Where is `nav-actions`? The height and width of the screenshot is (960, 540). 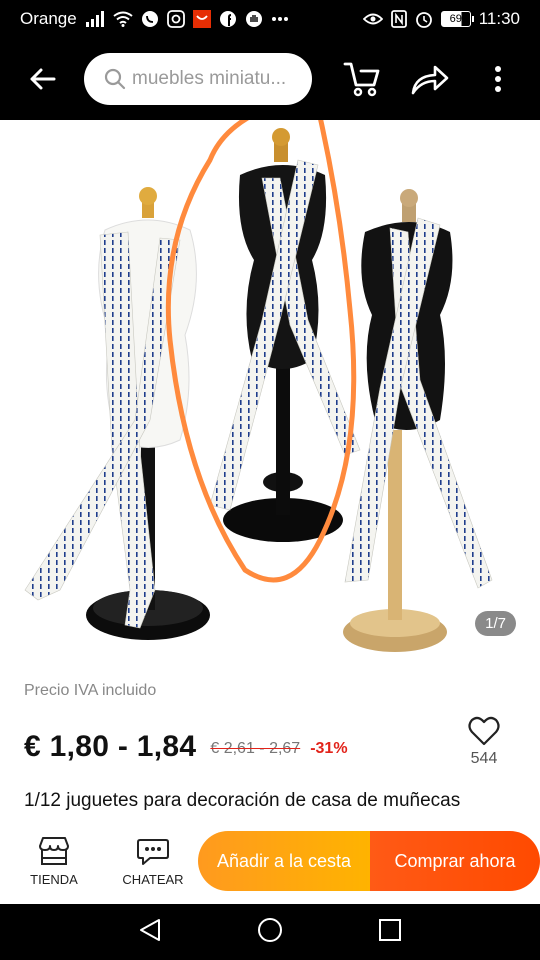 nav-actions is located at coordinates (430, 79).